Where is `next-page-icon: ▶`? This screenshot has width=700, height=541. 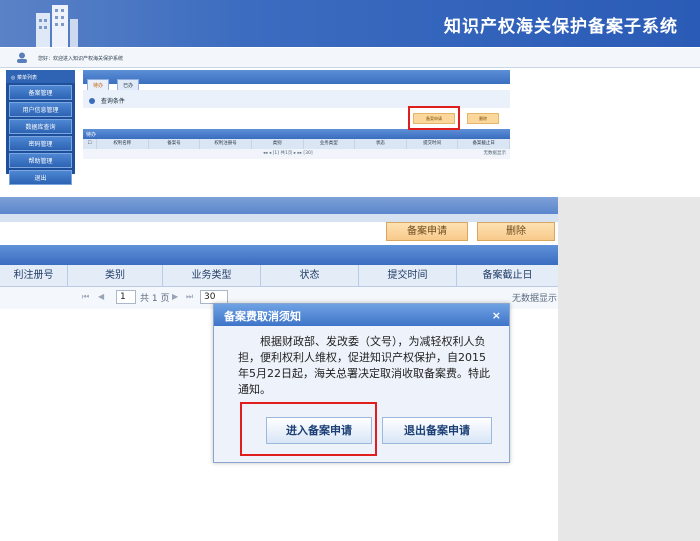 next-page-icon: ▶ is located at coordinates (175, 296).